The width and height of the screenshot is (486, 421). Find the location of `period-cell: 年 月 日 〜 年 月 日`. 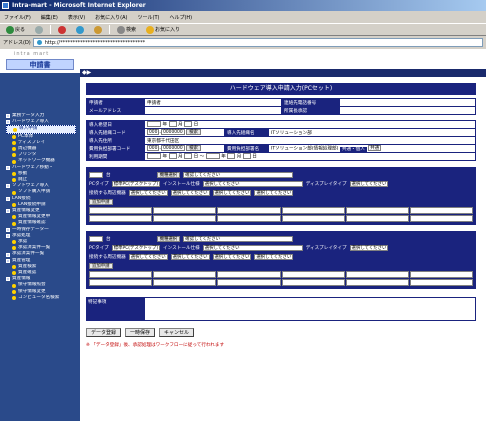

period-cell: 年 月 日 〜 年 月 日 is located at coordinates (310, 156).